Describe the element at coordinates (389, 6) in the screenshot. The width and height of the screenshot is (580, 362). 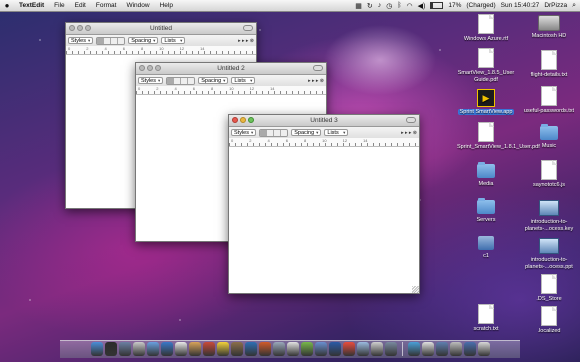
I see `timemachine-icon: ◷` at that location.